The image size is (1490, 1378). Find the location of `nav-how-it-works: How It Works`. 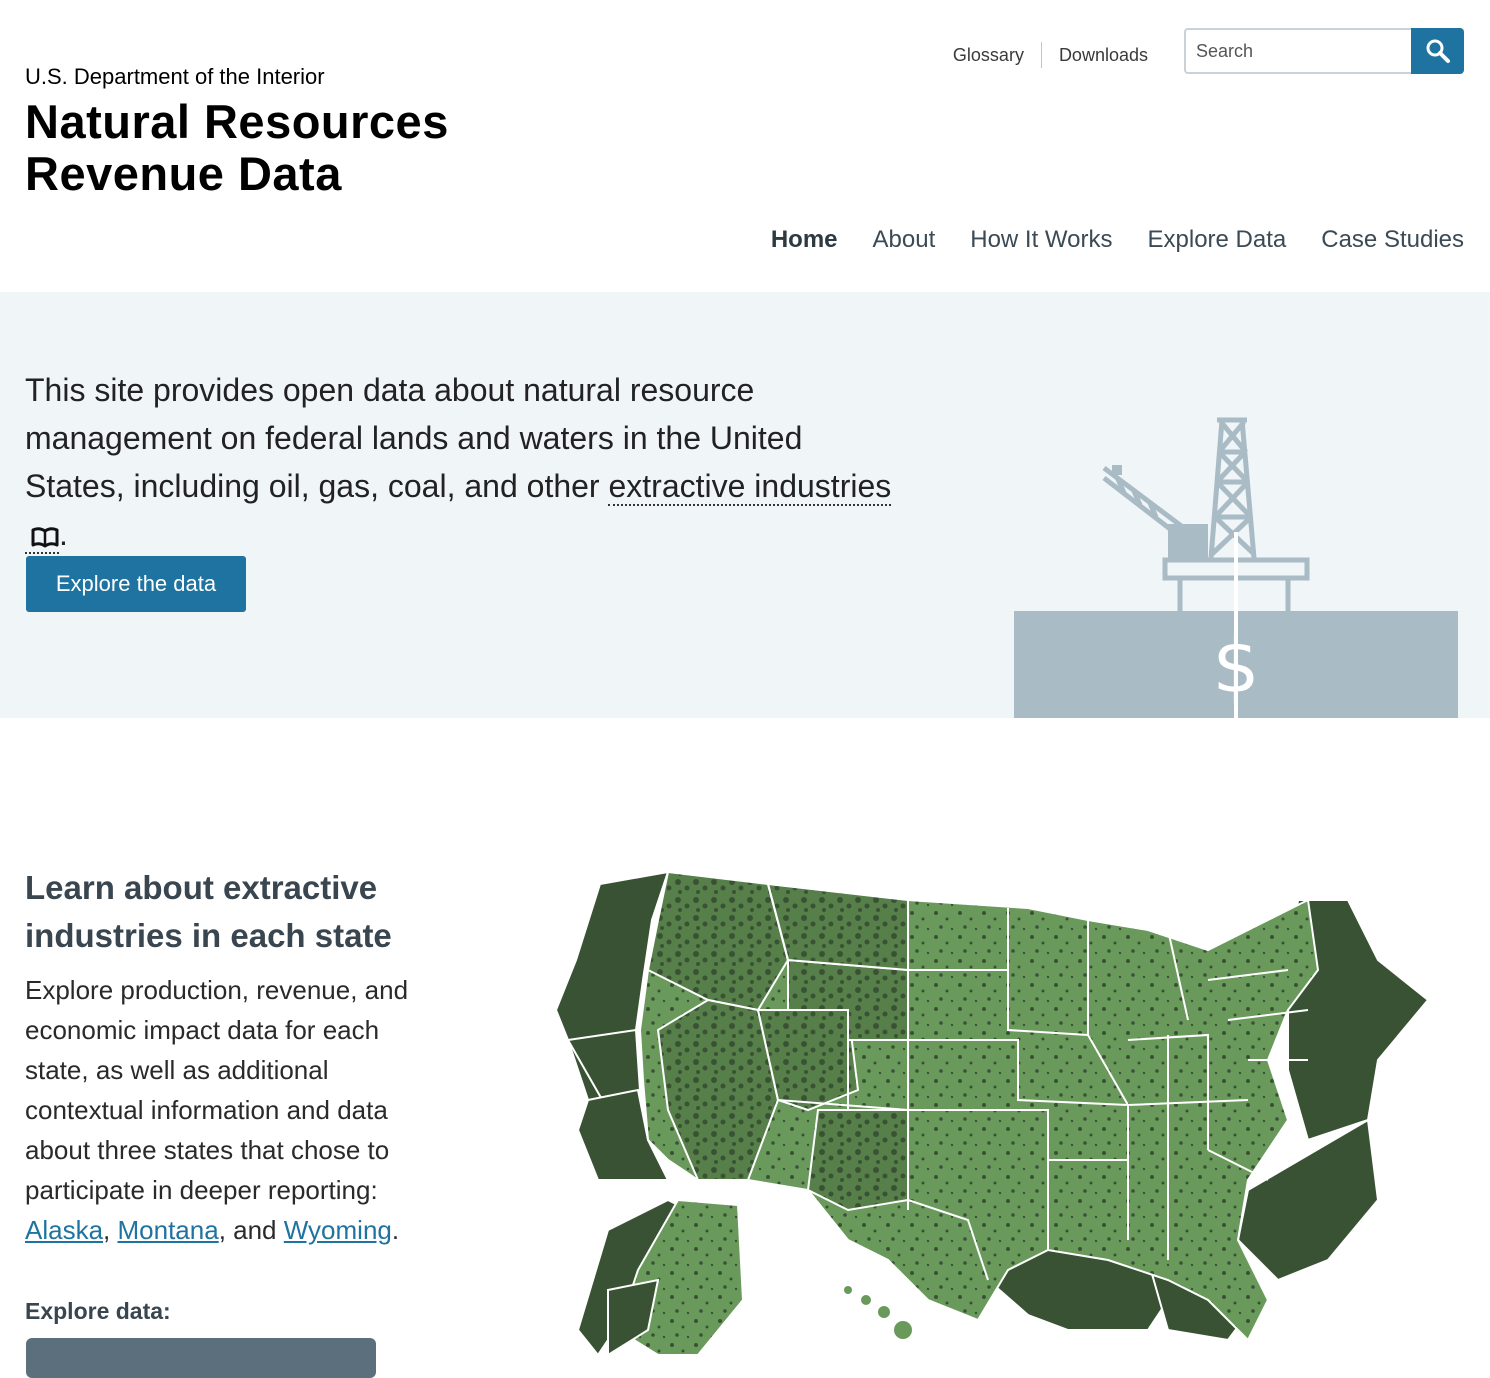

nav-how-it-works: How It Works is located at coordinates (1041, 240).